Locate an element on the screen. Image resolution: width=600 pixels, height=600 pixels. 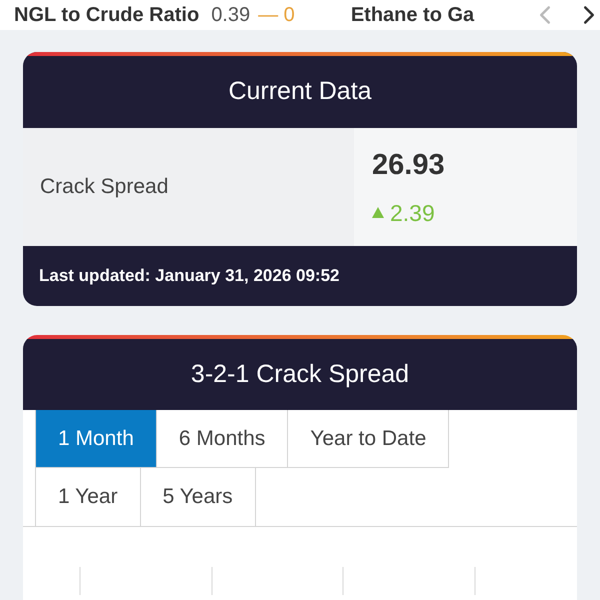
last-updated: Last updated: January 31, 2026 09:52 is located at coordinates (189, 276).